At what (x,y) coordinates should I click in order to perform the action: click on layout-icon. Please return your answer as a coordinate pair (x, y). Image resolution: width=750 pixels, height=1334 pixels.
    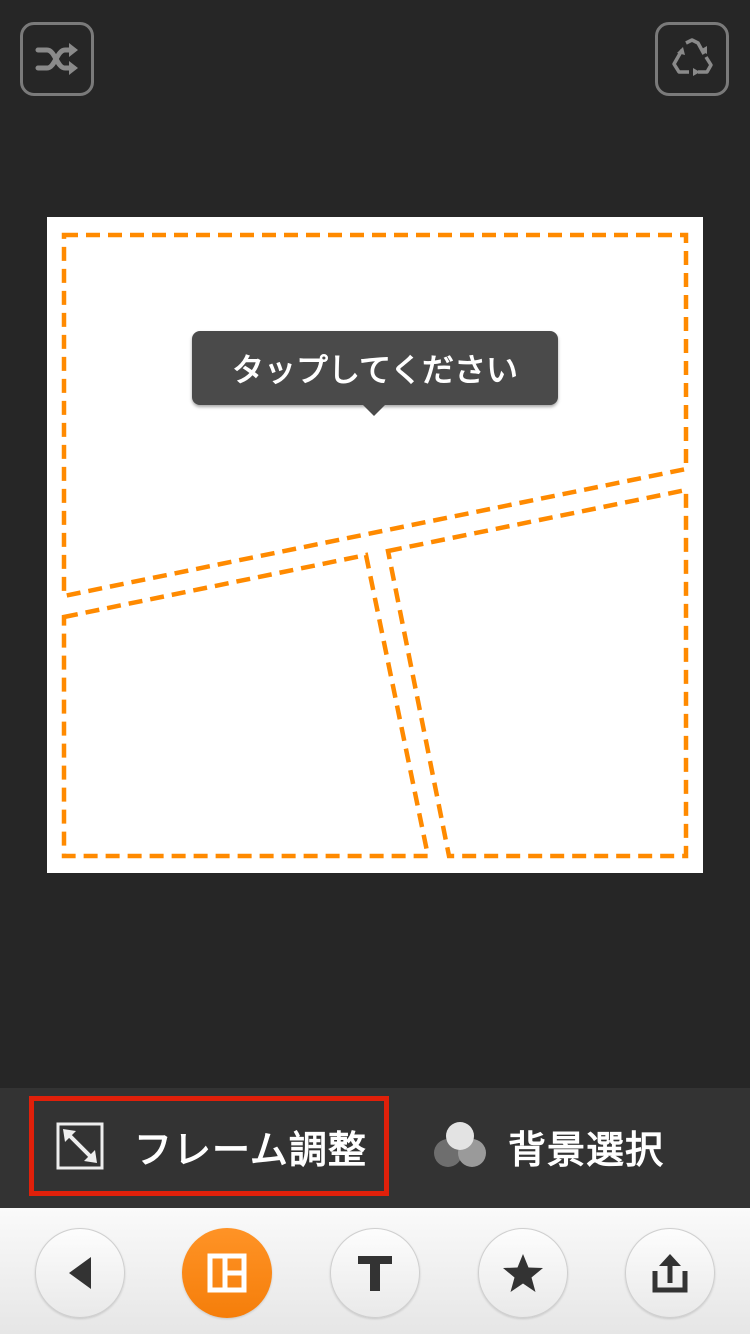
    Looking at the image, I should click on (227, 1273).